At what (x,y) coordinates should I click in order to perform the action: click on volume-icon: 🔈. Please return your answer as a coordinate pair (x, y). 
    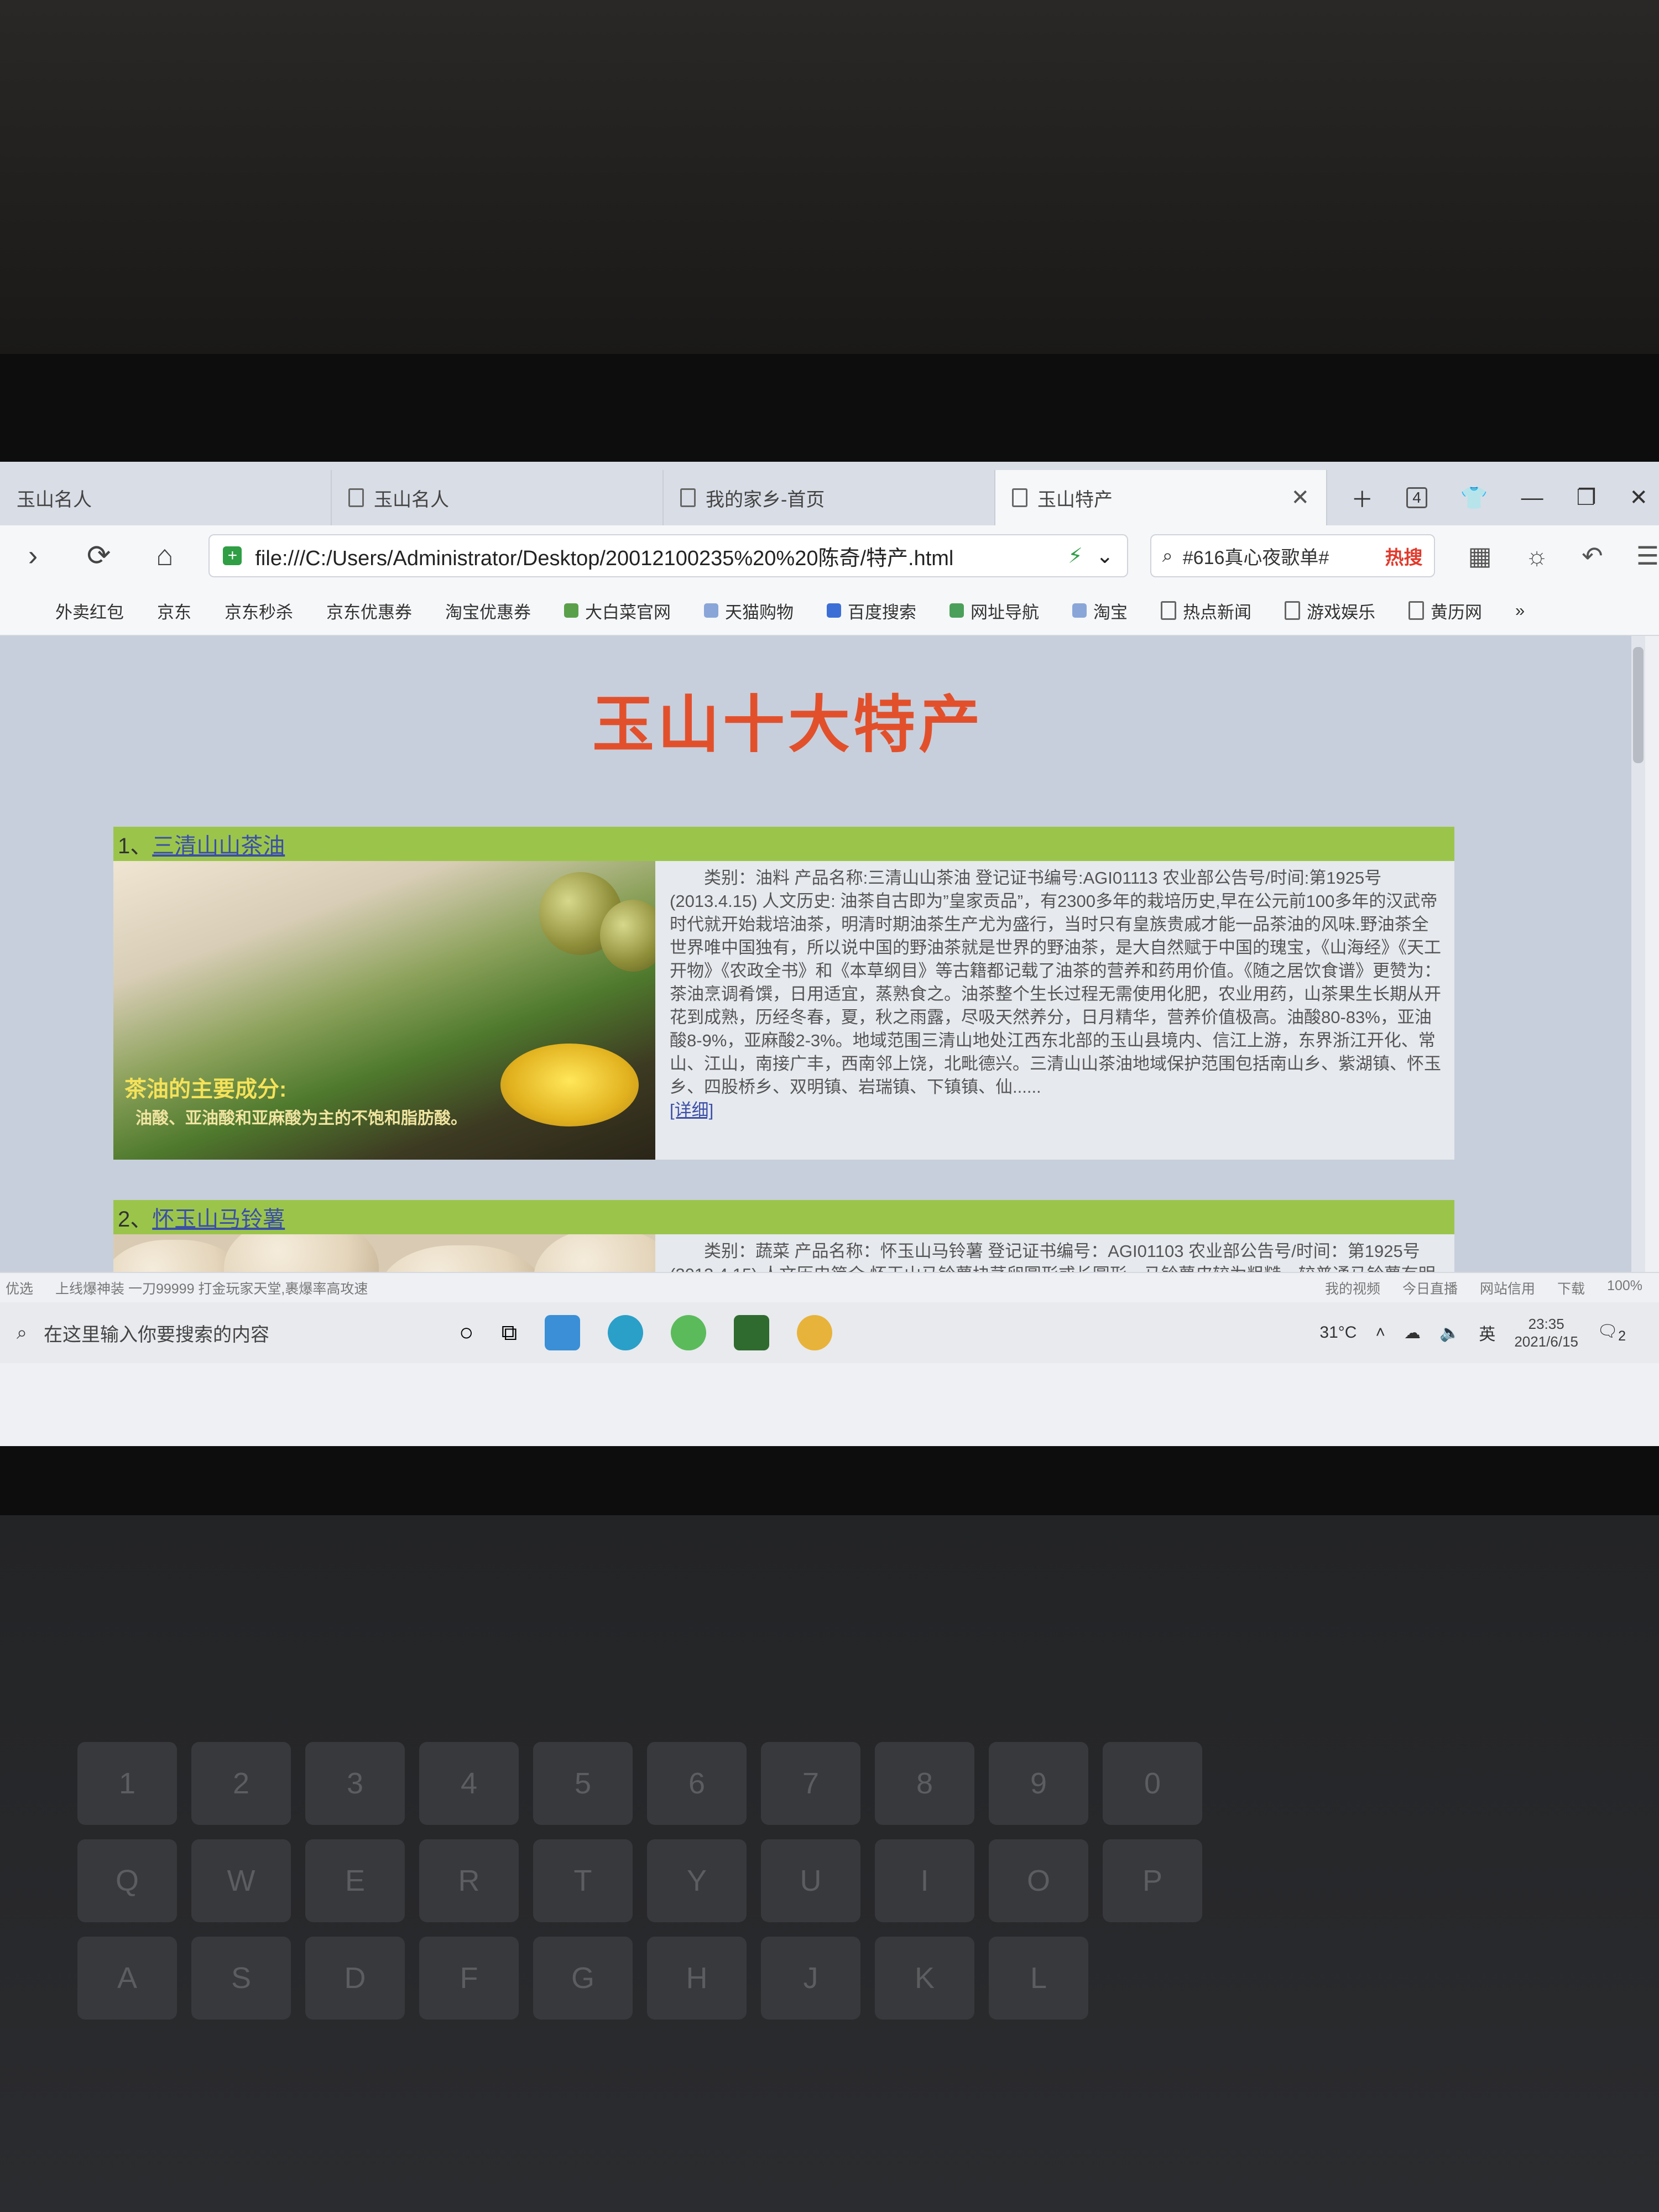
    Looking at the image, I should click on (1450, 1333).